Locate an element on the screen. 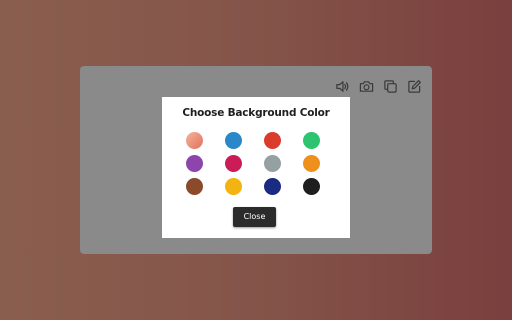  edit-icon is located at coordinates (414, 86).